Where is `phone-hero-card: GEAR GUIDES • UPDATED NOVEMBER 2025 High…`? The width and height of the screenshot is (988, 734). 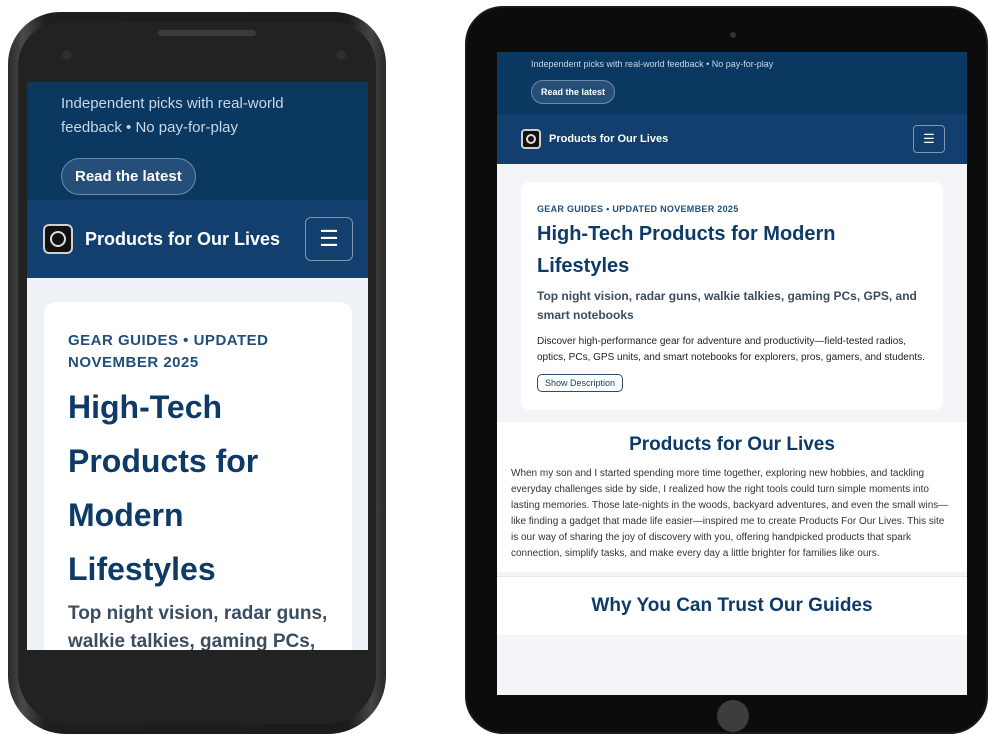
phone-hero-card: GEAR GUIDES • UPDATED NOVEMBER 2025 High… is located at coordinates (198, 476).